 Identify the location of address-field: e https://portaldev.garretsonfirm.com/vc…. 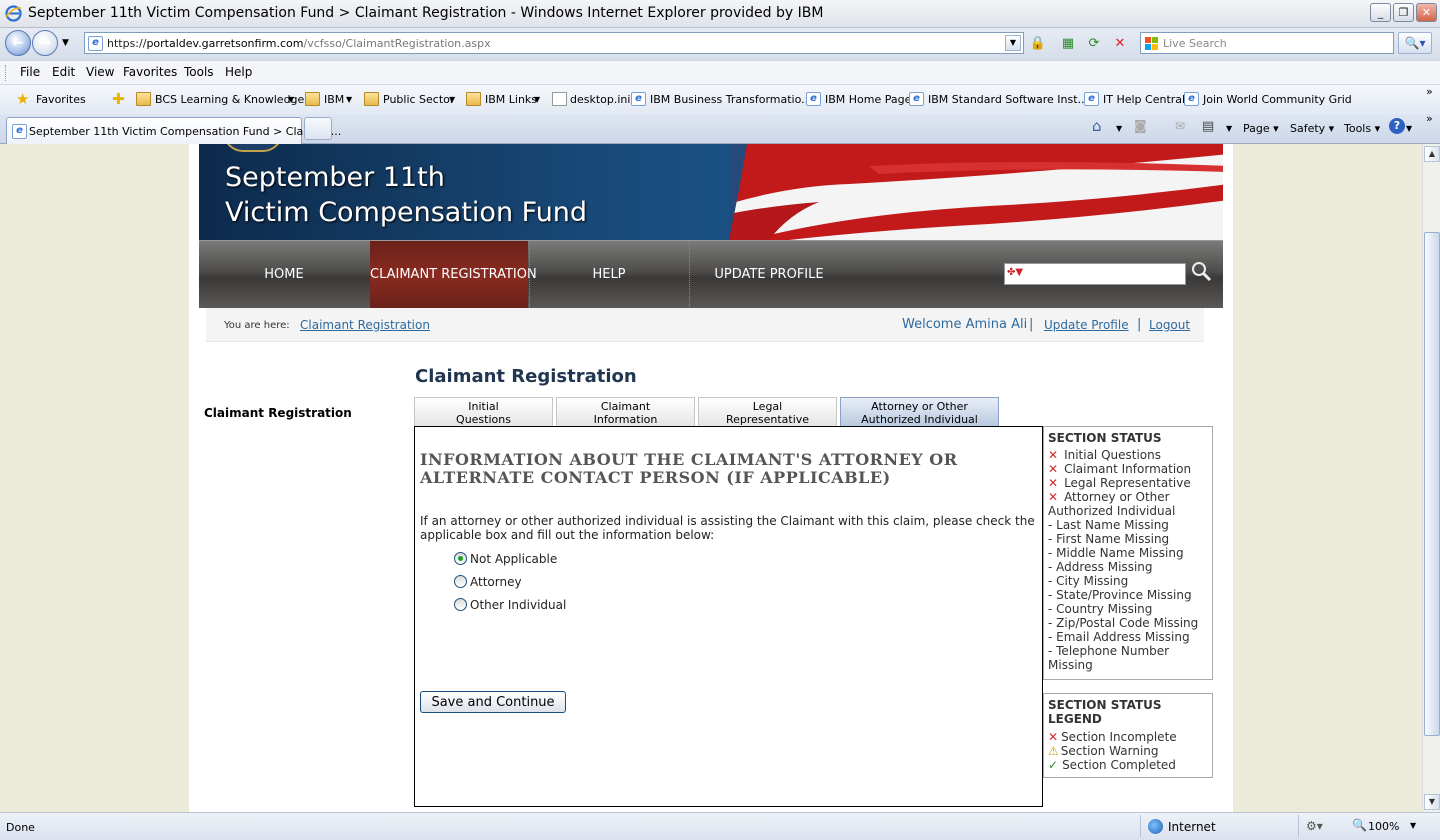
(554, 43).